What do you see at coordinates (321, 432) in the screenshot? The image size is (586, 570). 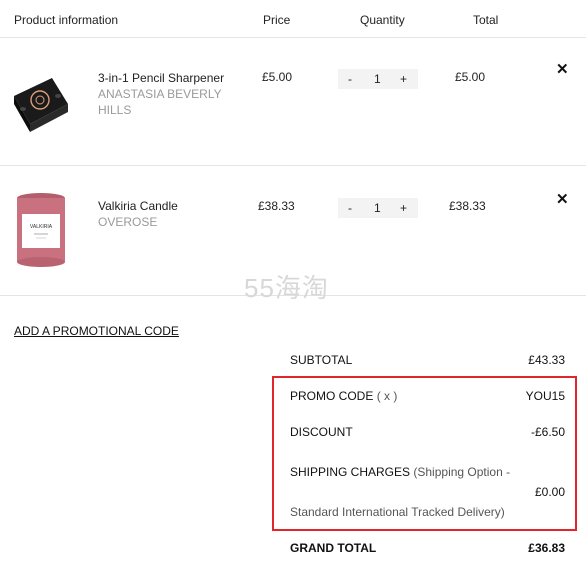 I see `discount-label: DISCOUNT` at bounding box center [321, 432].